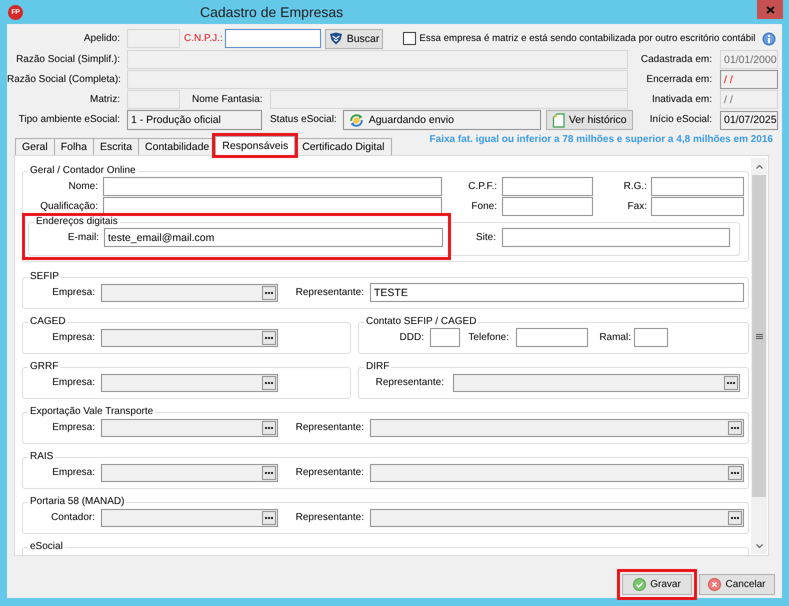 Image resolution: width=789 pixels, height=606 pixels. Describe the element at coordinates (737, 584) in the screenshot. I see `cancel-button: Cancelar` at that location.